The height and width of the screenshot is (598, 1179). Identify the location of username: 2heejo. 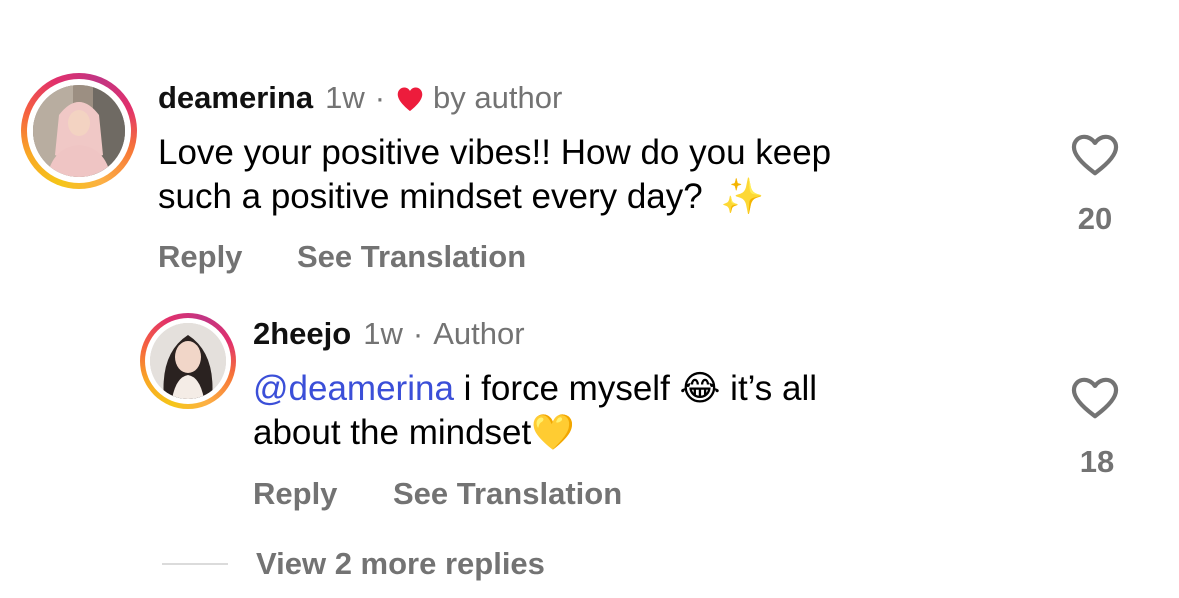
(302, 334).